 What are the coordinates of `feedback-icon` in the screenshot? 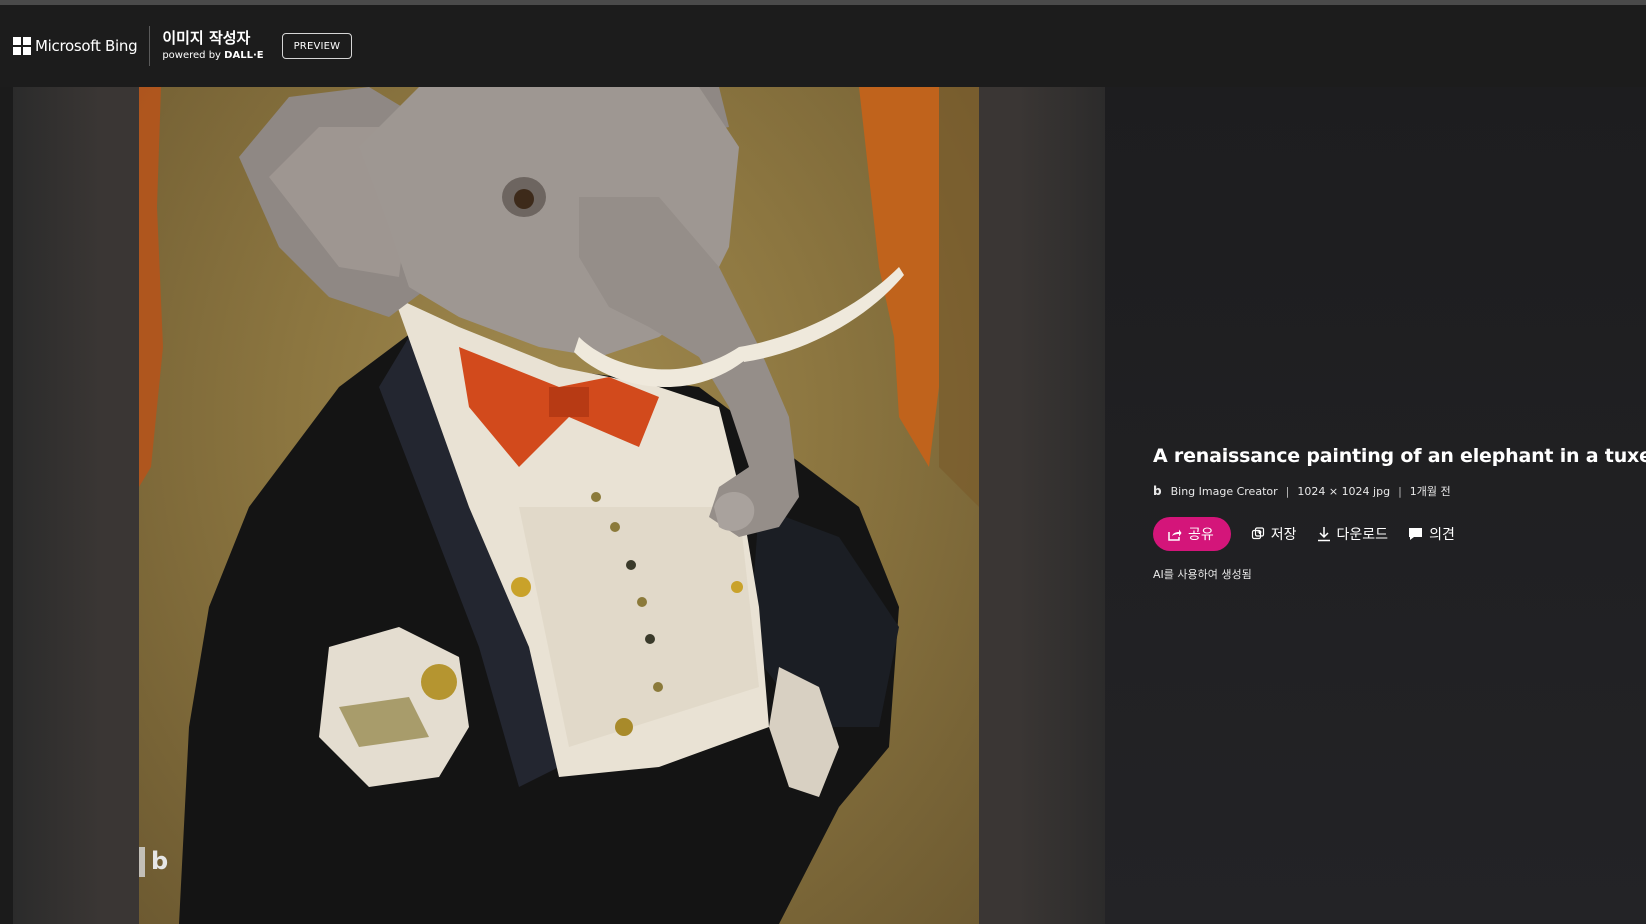 It's located at (1416, 534).